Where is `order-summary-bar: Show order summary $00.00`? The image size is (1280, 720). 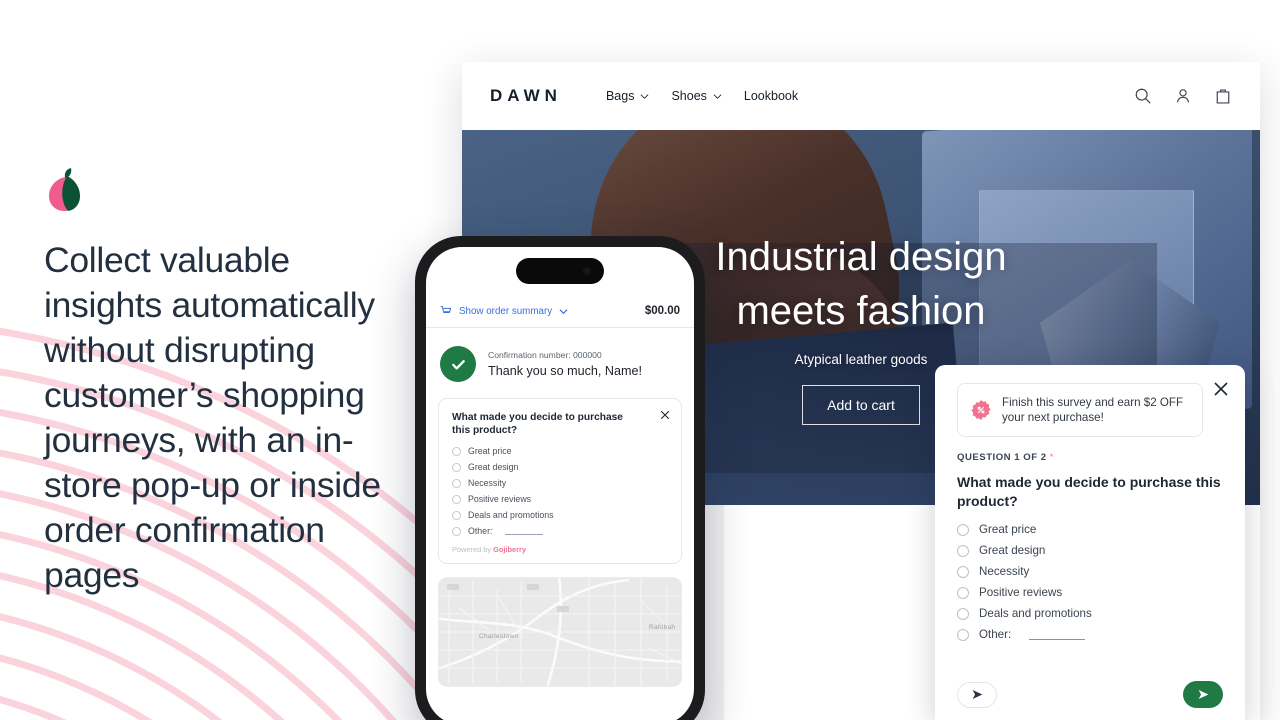 order-summary-bar: Show order summary $00.00 is located at coordinates (560, 311).